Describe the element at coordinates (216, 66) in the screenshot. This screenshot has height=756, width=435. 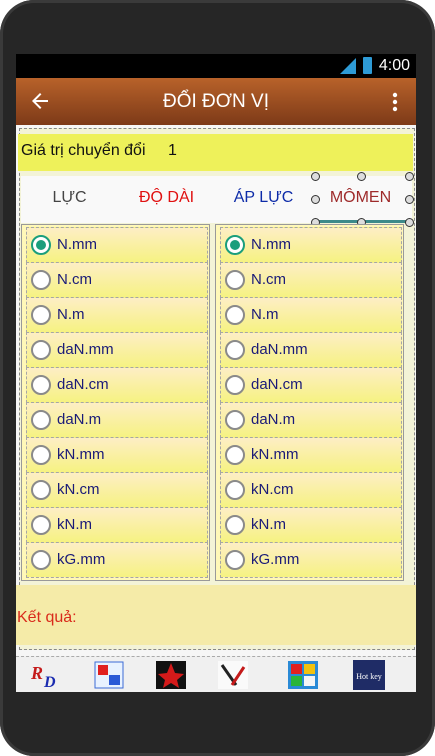
I see `status-bar: 4:00` at that location.